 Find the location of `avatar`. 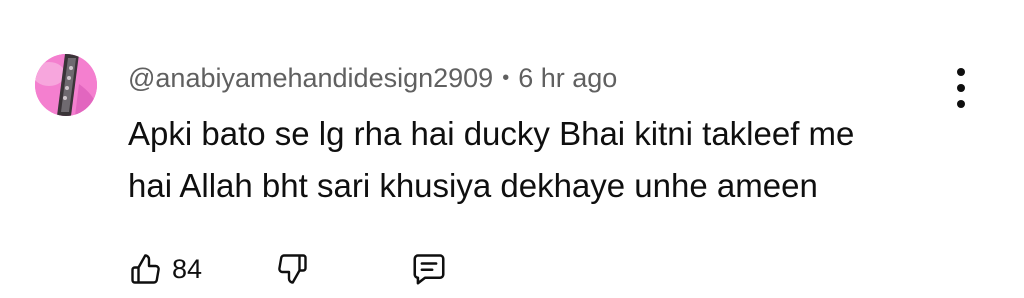

avatar is located at coordinates (66, 85).